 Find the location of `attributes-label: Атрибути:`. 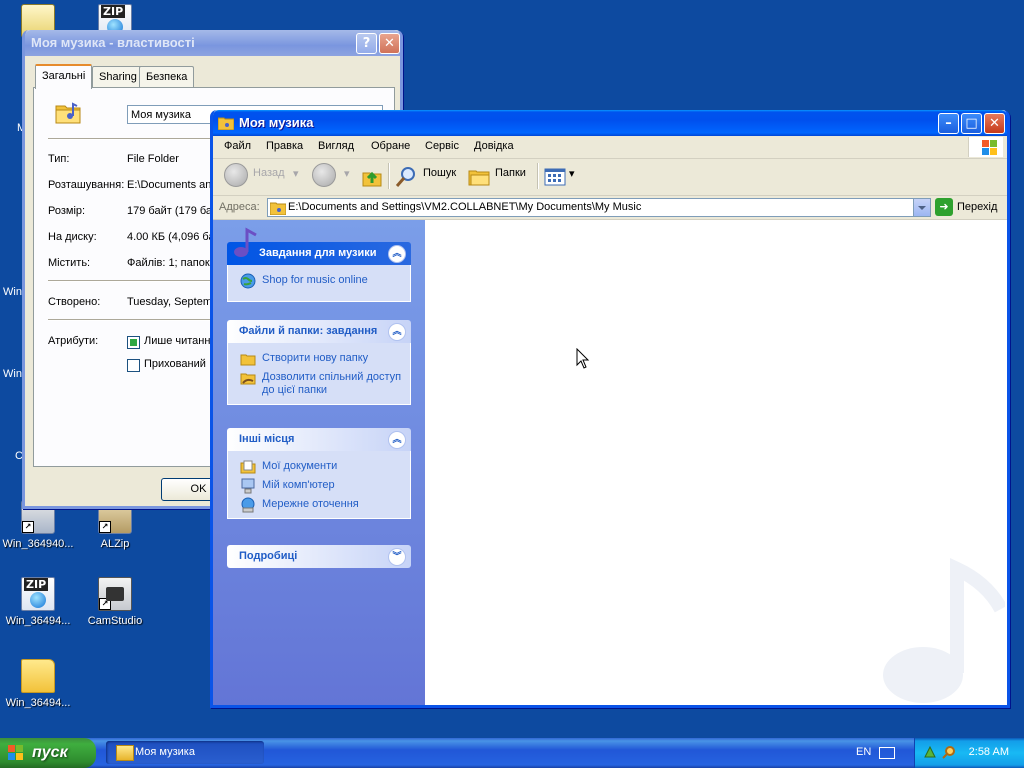

attributes-label: Атрибути: is located at coordinates (73, 341).